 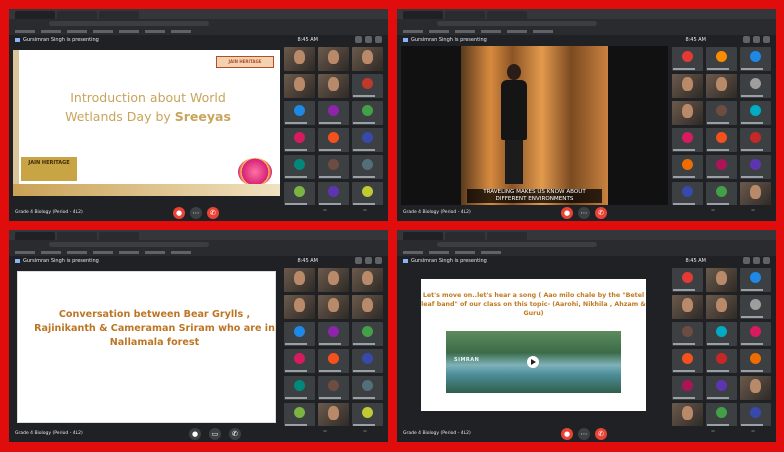 I want to click on mic-icon: ●, so click(x=195, y=434).